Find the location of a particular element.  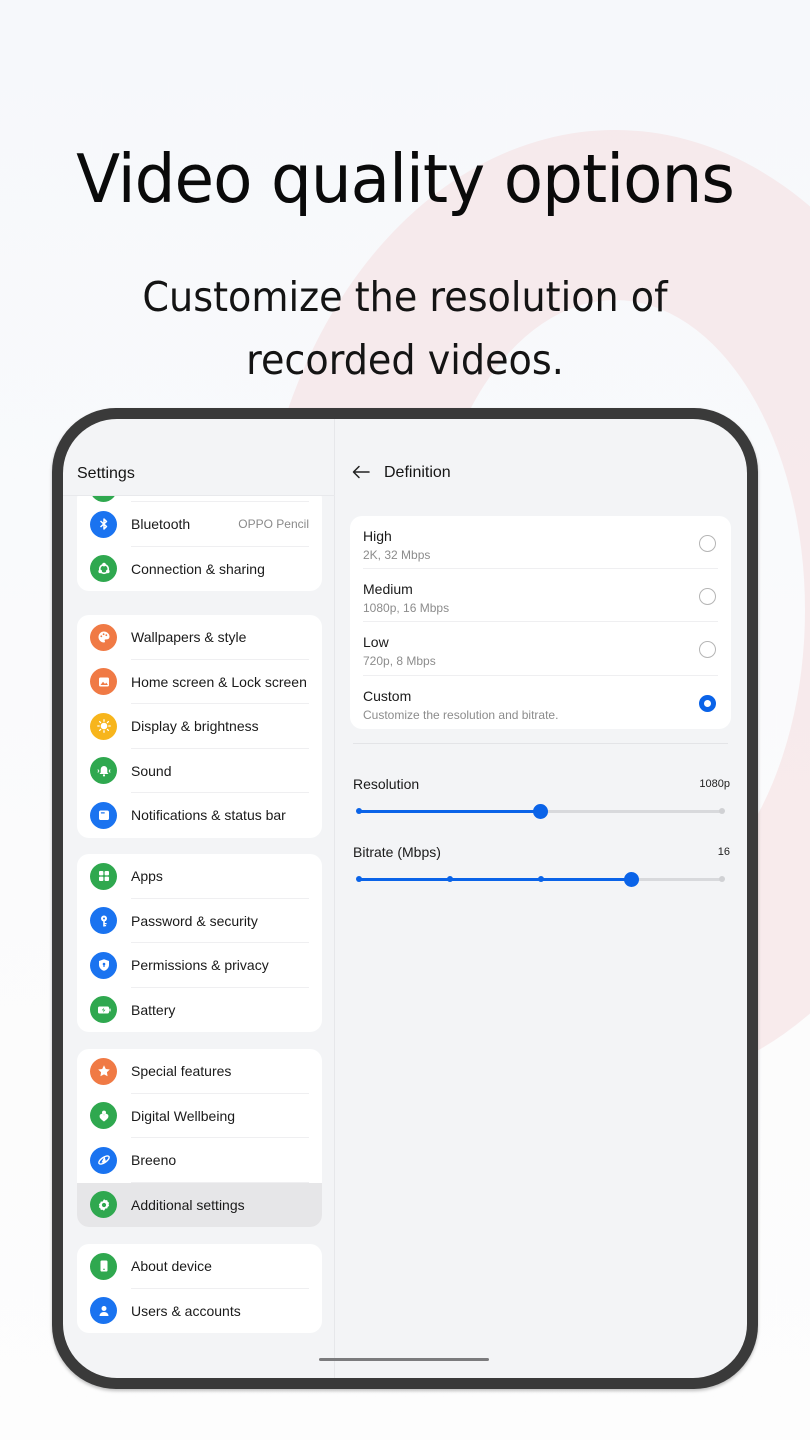

settings-item-label: Permissions & privacy is located at coordinates (200, 965).